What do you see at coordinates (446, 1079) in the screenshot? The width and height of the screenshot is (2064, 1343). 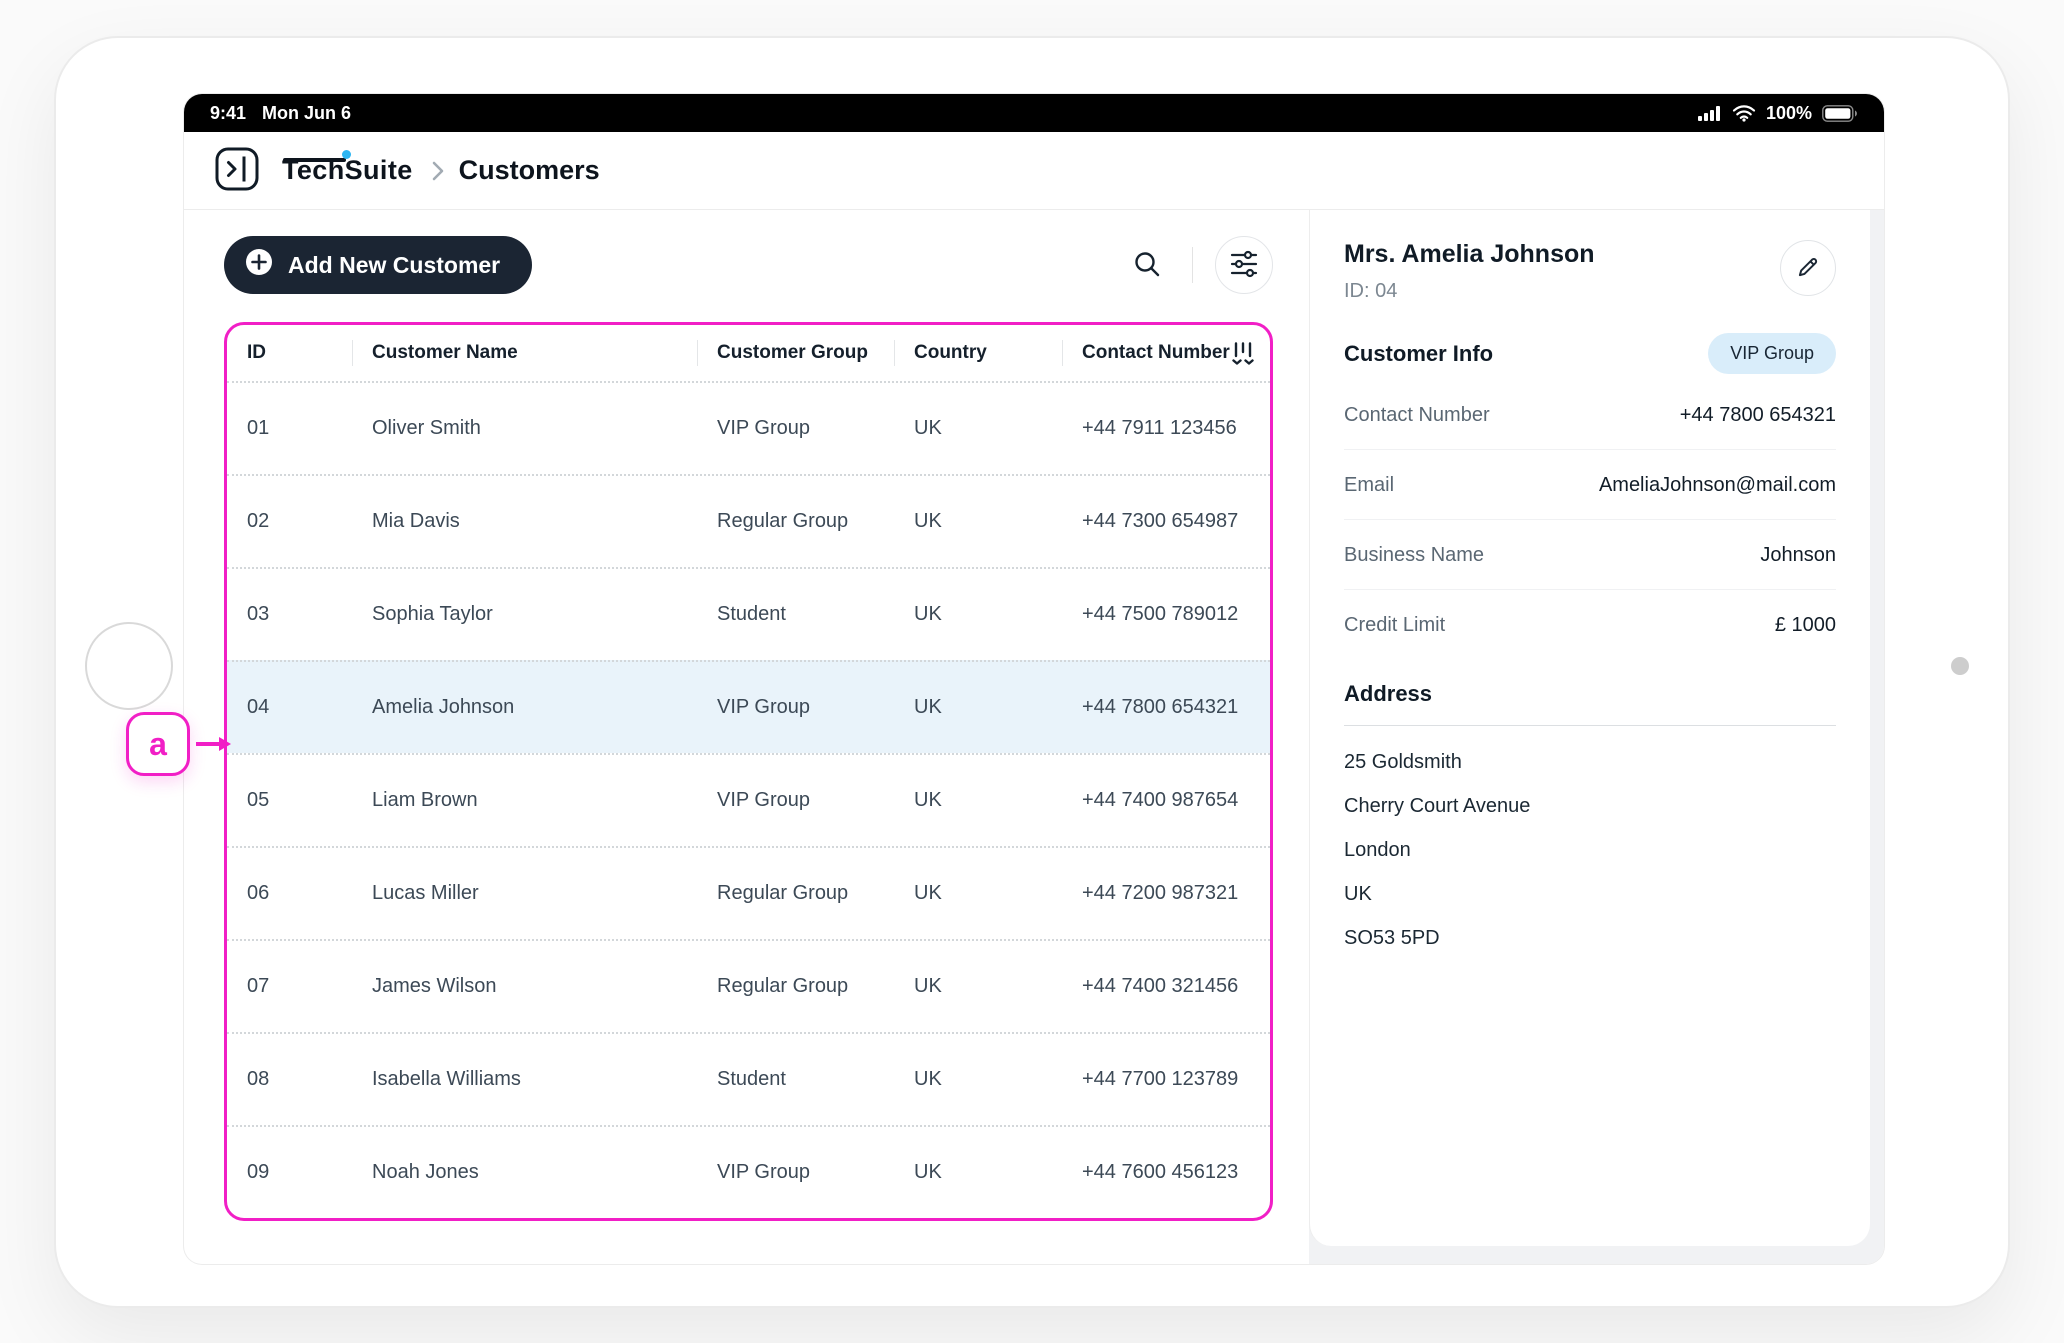 I see `cell-name: Isabella Williams` at bounding box center [446, 1079].